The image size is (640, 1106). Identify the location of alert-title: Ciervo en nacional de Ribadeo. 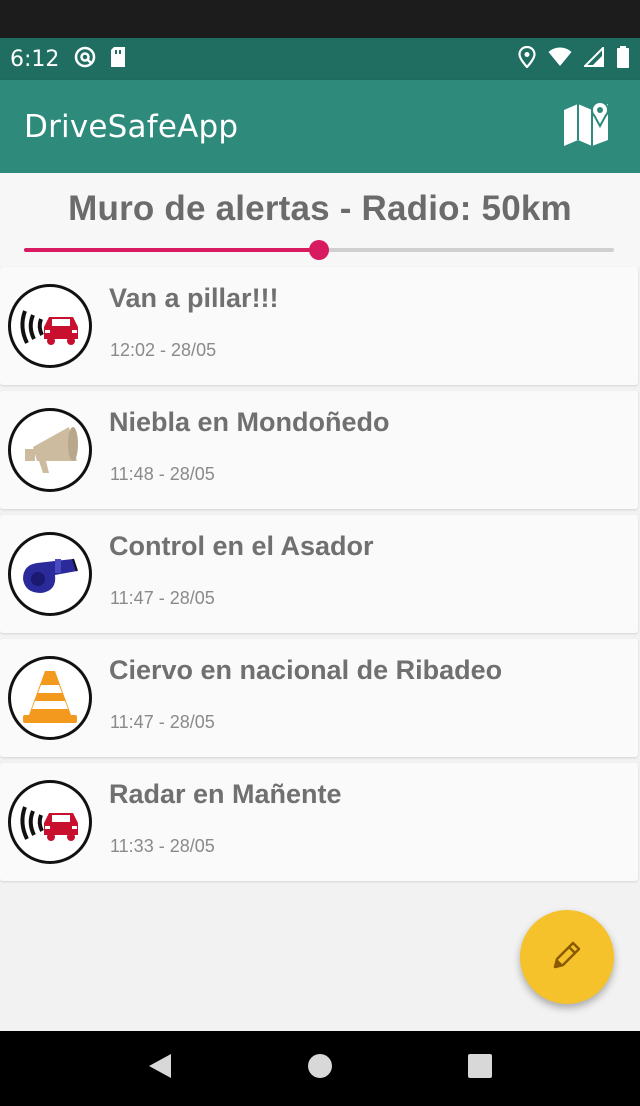
(306, 670).